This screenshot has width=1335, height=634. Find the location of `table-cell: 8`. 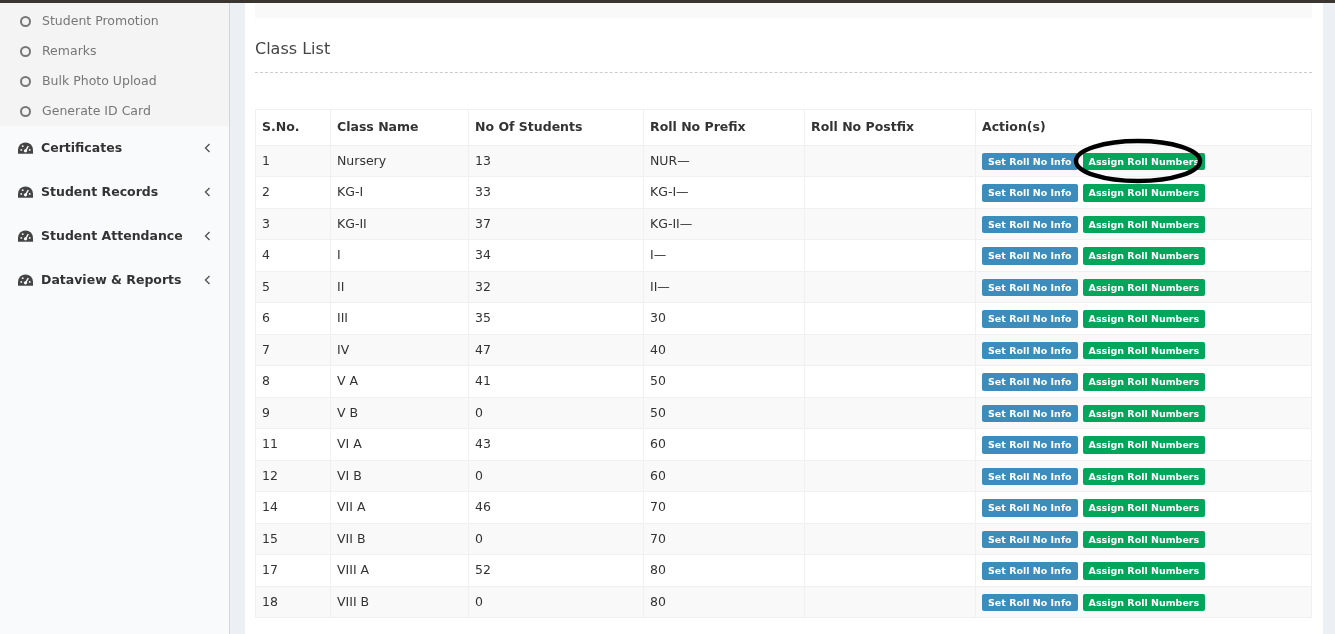

table-cell: 8 is located at coordinates (293, 381).